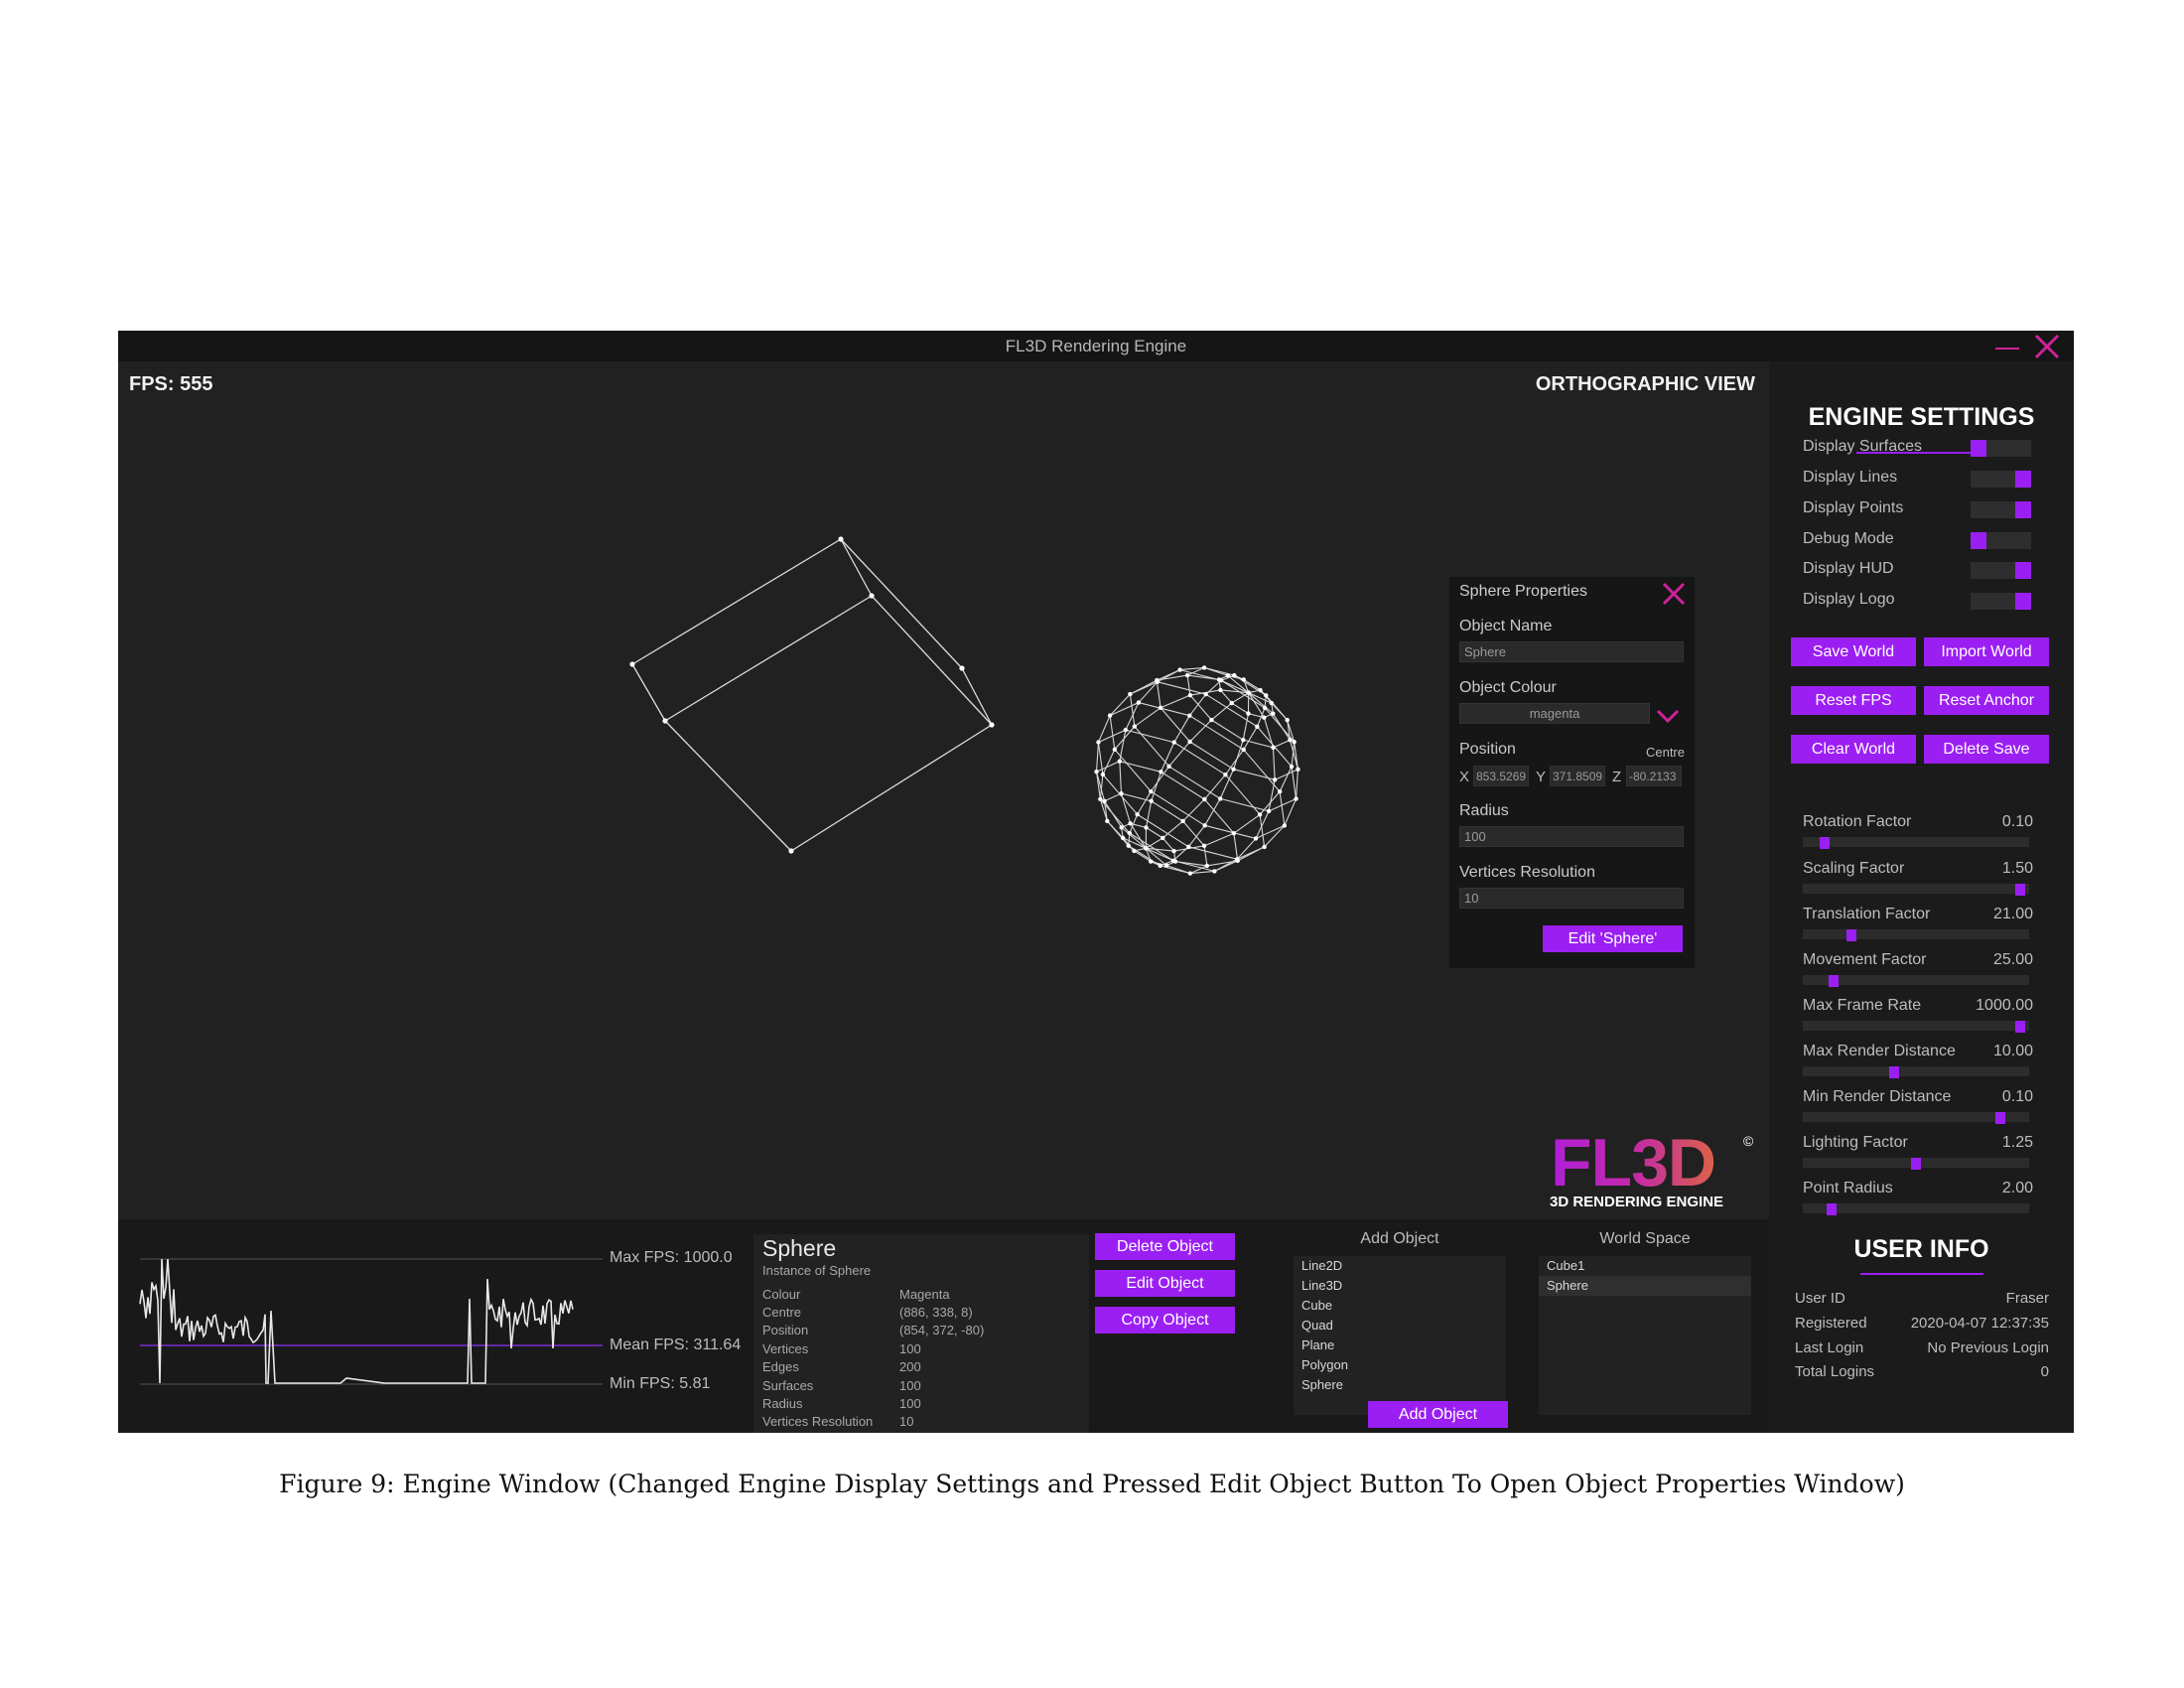 The image size is (2184, 1688). I want to click on info-value: 100, so click(910, 1385).